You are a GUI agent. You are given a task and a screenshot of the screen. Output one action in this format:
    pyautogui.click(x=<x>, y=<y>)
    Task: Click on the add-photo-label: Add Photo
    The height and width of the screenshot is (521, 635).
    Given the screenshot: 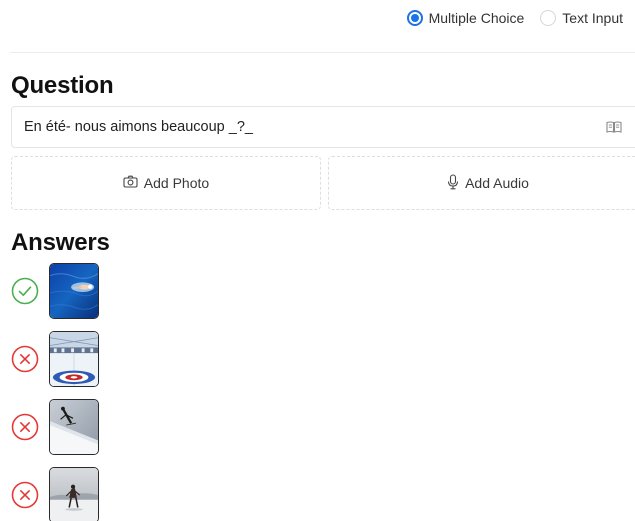 What is the action you would take?
    pyautogui.click(x=176, y=183)
    